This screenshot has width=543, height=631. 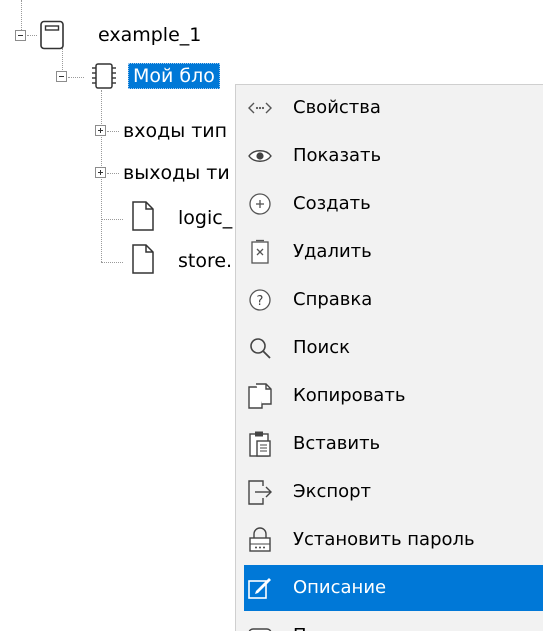 What do you see at coordinates (149, 35) in the screenshot?
I see `tree-node-root-label: example_1` at bounding box center [149, 35].